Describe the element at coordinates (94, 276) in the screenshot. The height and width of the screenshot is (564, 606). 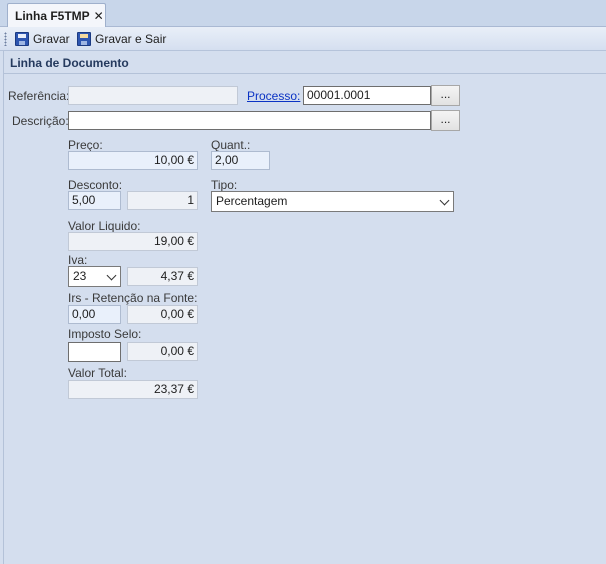
I see `iva-select: 23` at that location.